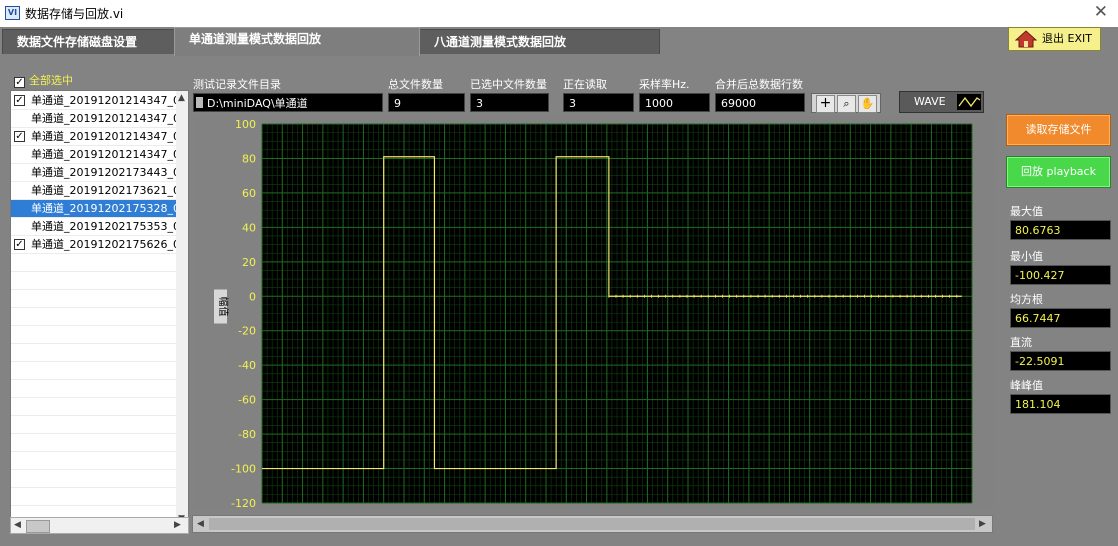 This screenshot has width=1118, height=546. I want to click on x-tick-label: 28, so click(546, 508).